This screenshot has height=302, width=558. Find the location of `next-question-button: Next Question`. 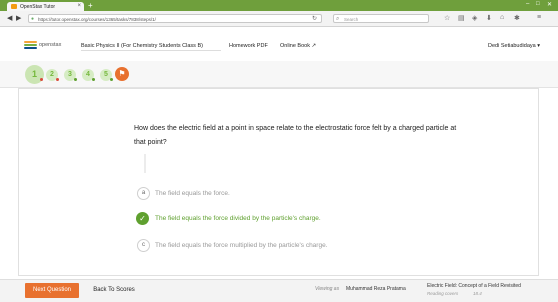

next-question-button: Next Question is located at coordinates (52, 290).